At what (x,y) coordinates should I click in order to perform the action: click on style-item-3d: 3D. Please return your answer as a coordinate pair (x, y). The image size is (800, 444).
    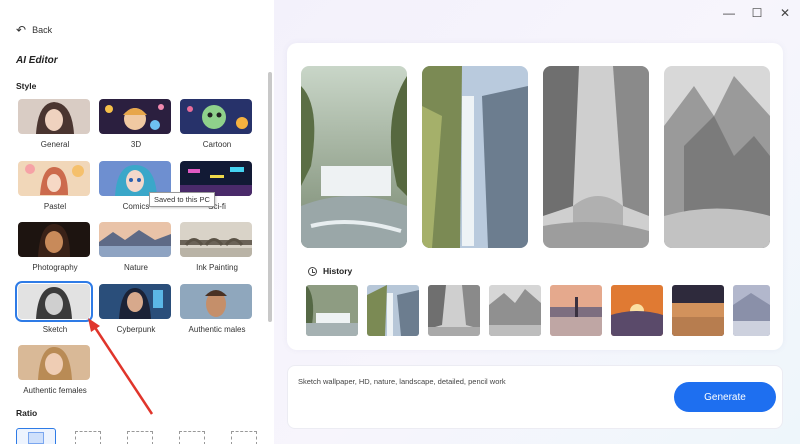
    Looking at the image, I should click on (136, 124).